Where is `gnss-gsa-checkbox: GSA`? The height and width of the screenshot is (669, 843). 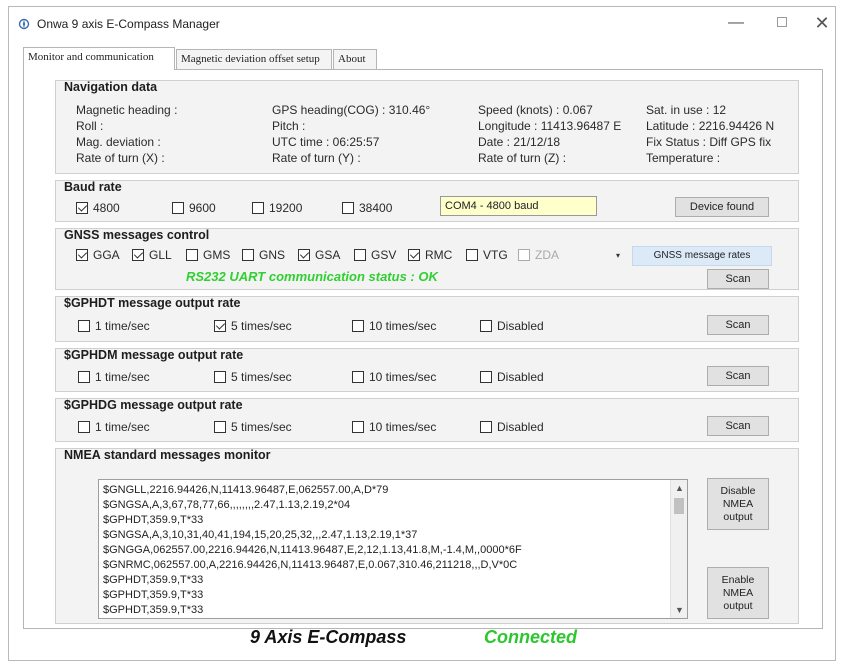 gnss-gsa-checkbox: GSA is located at coordinates (319, 255).